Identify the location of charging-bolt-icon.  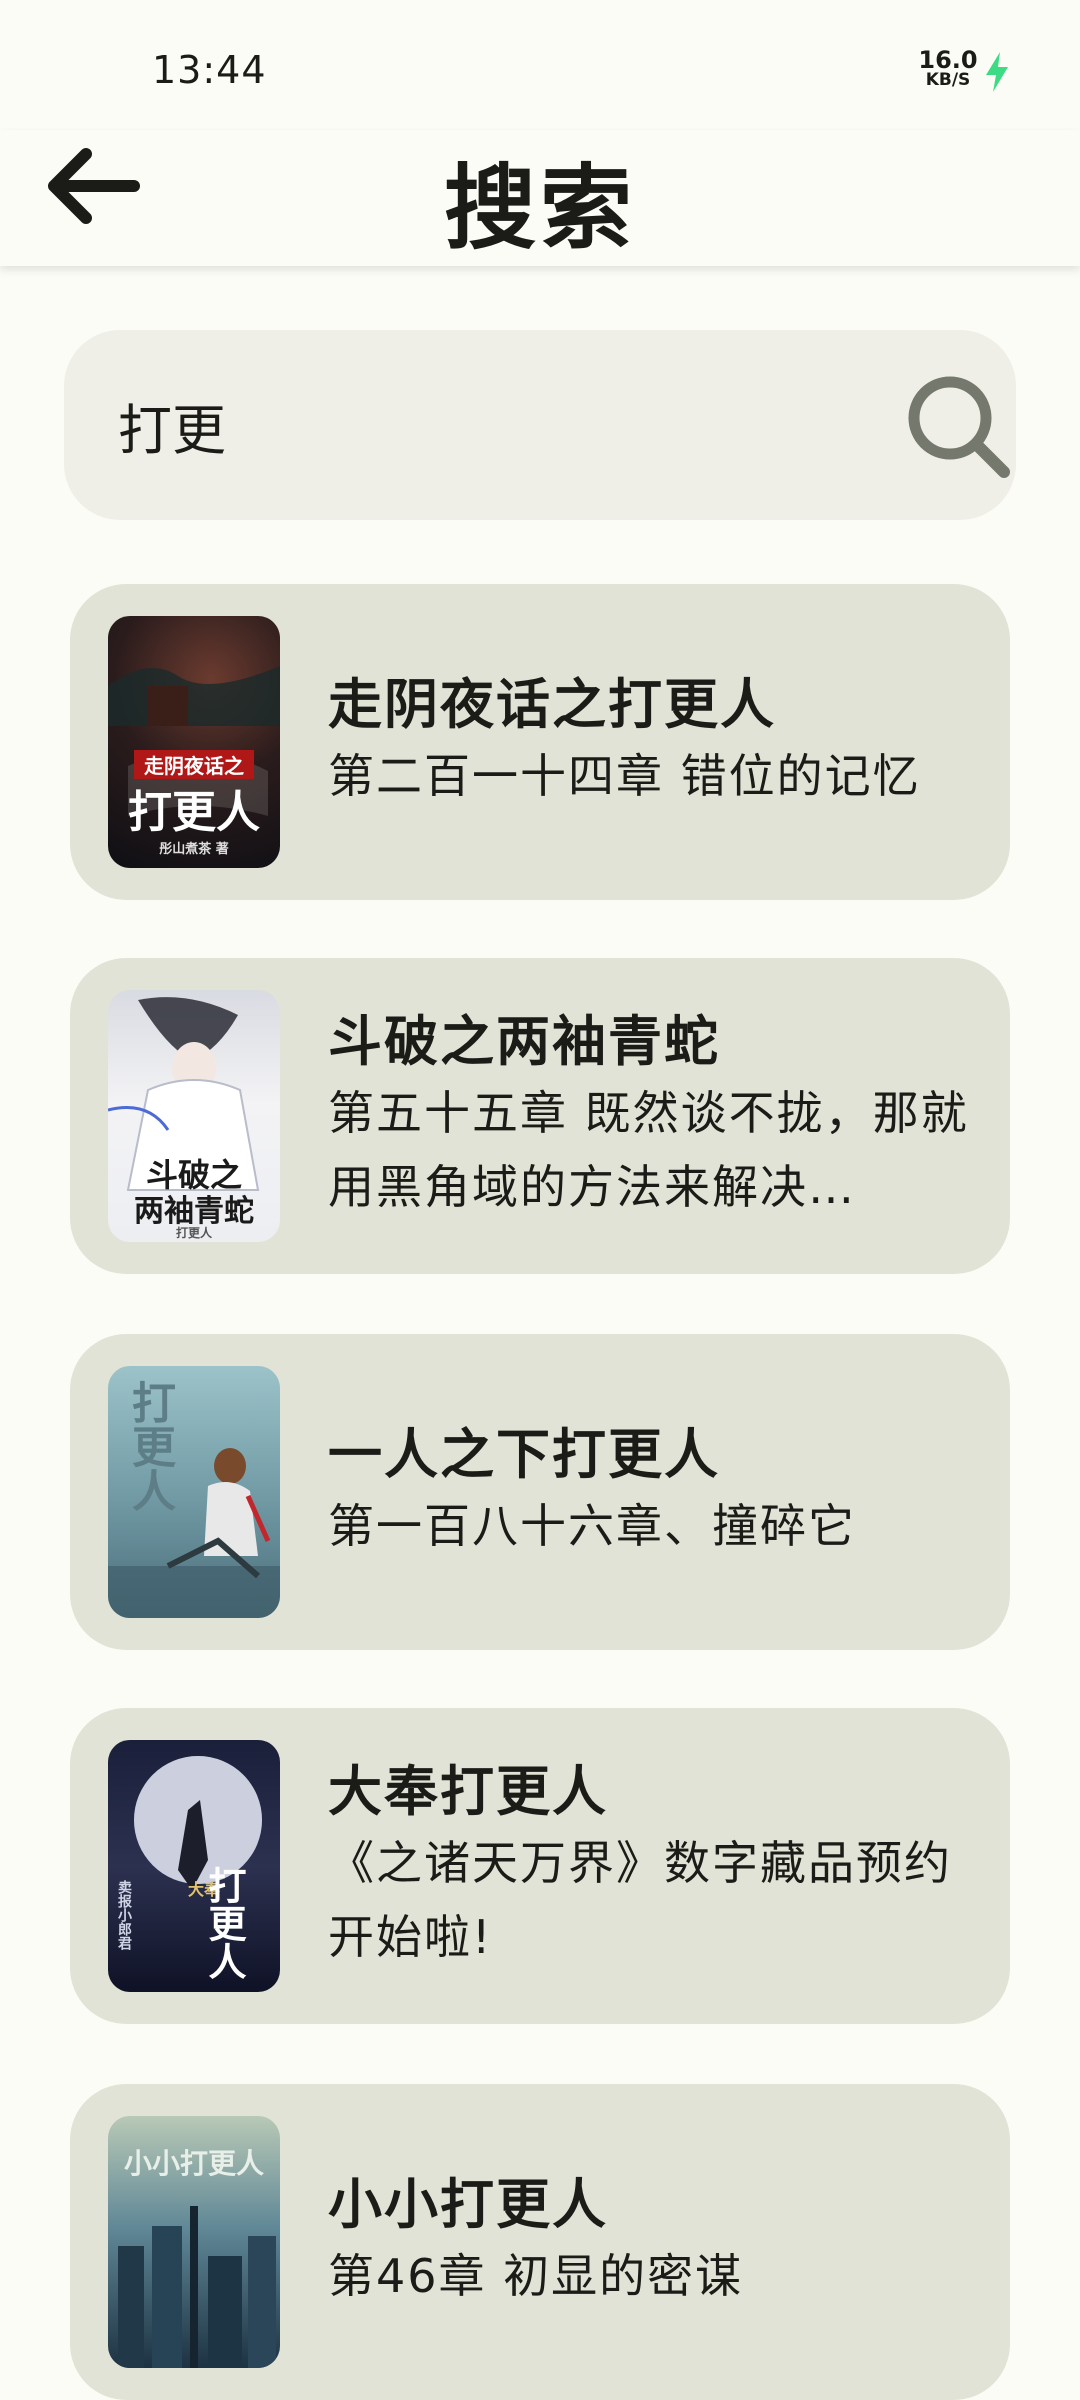
(997, 72).